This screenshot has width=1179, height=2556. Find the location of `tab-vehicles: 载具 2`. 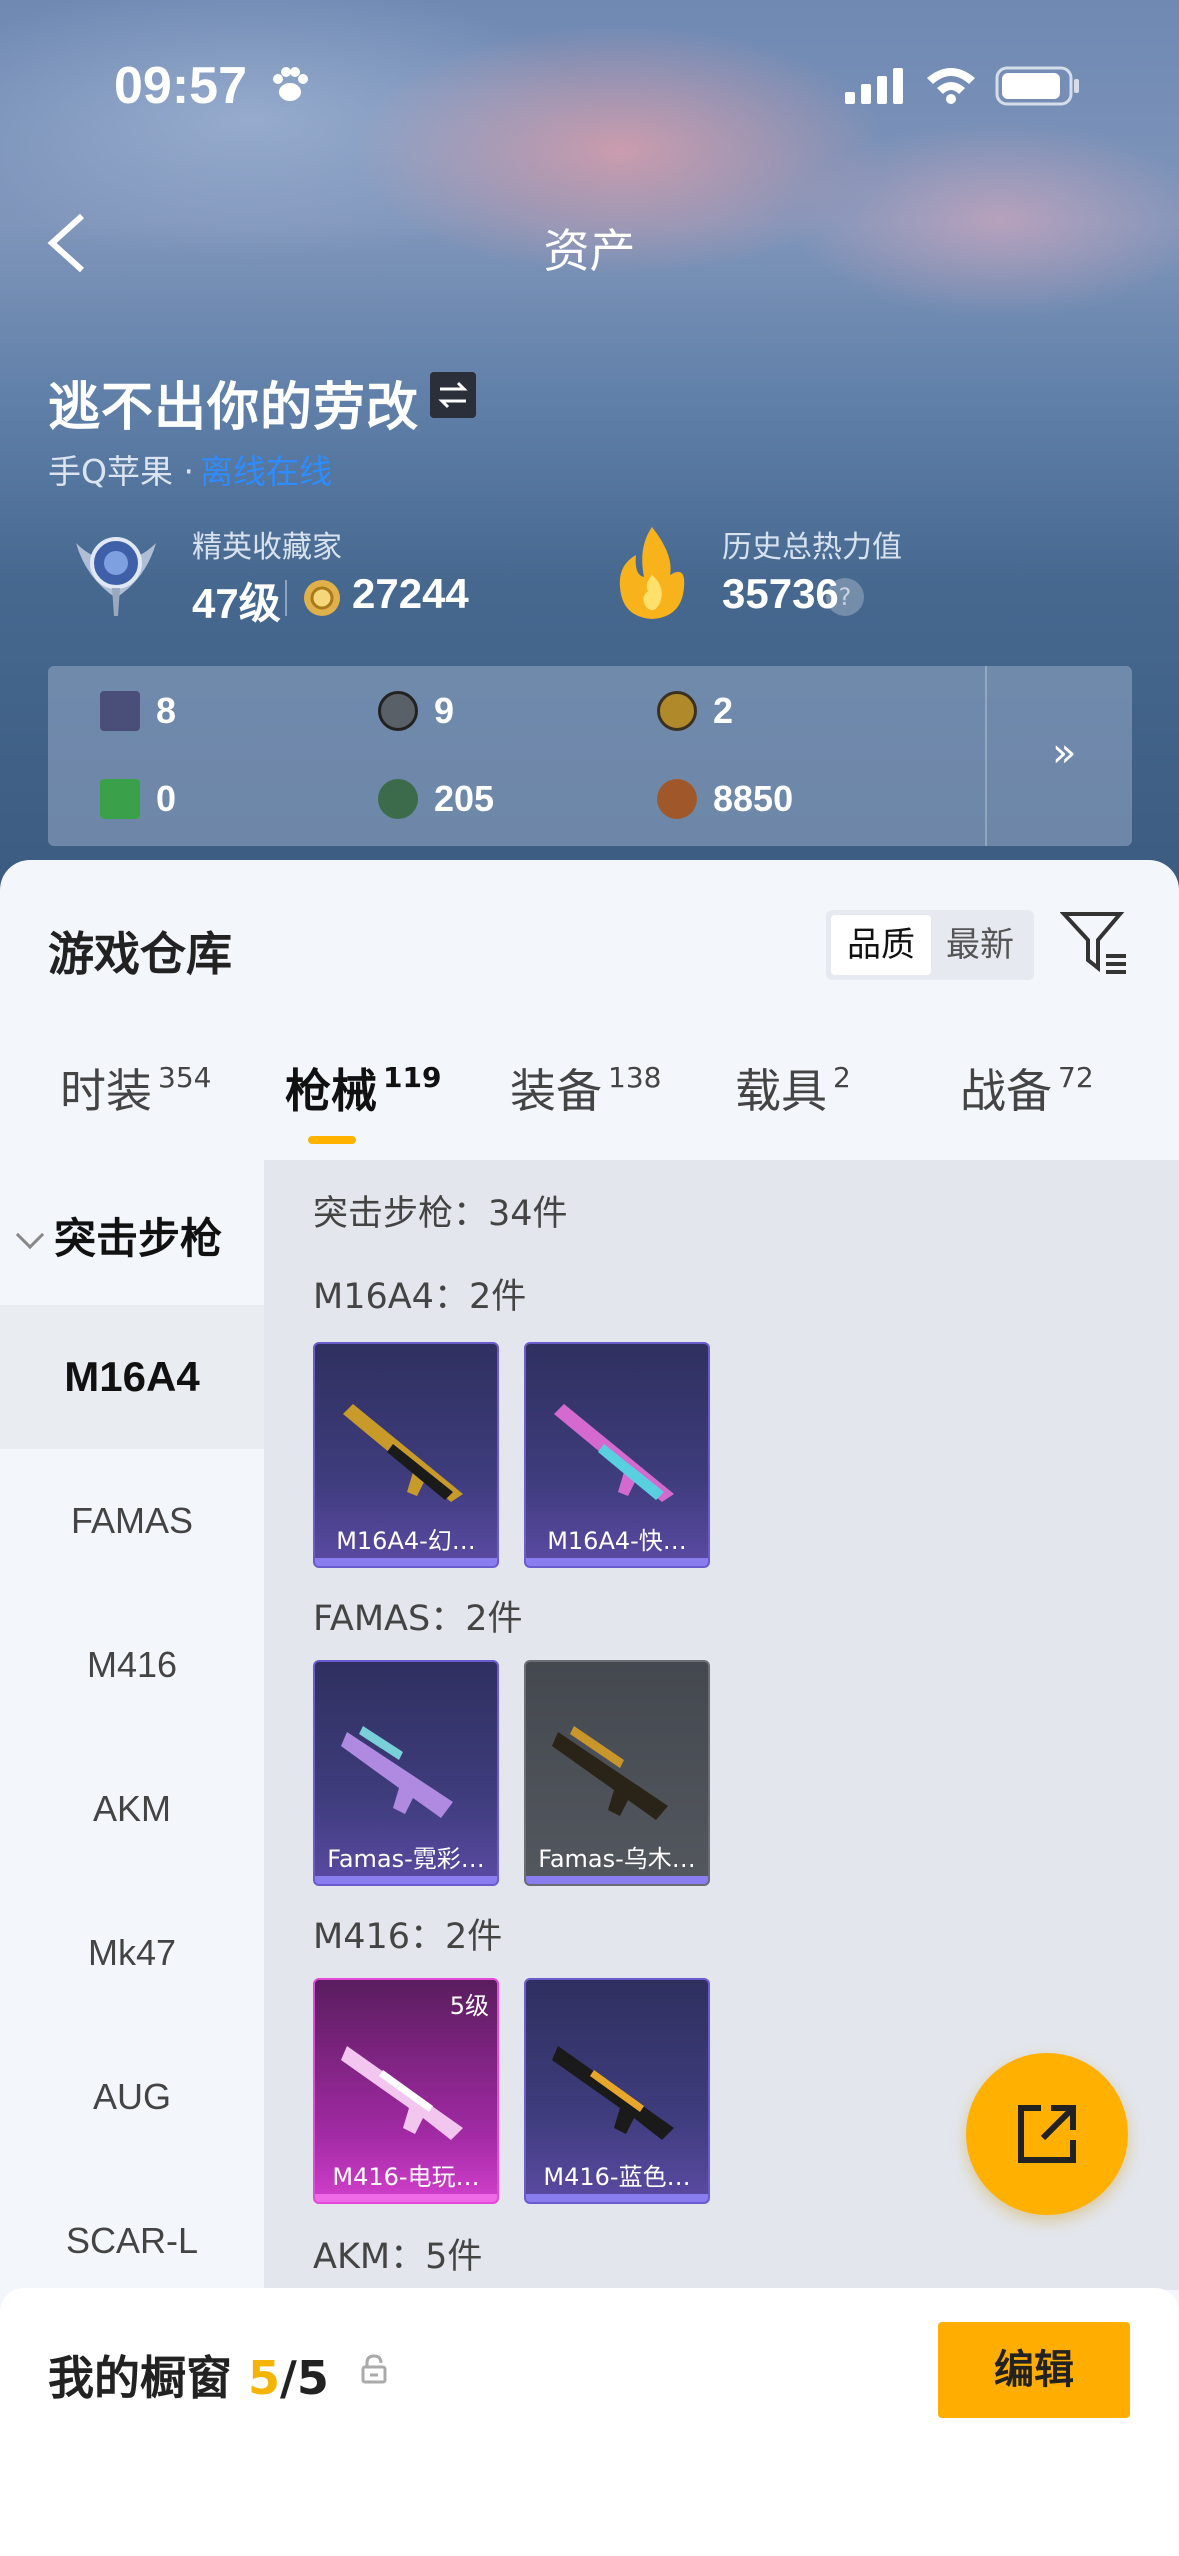

tab-vehicles: 载具 2 is located at coordinates (793, 1088).